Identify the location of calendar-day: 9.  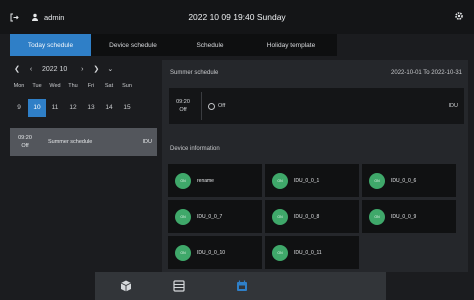
(19, 108).